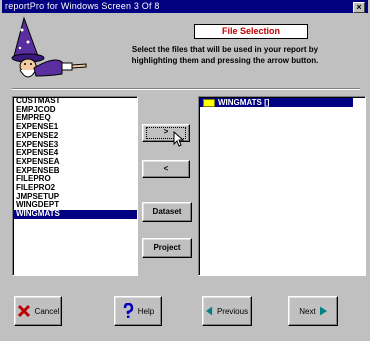 The image size is (370, 341). I want to click on project-label: Project, so click(167, 247).